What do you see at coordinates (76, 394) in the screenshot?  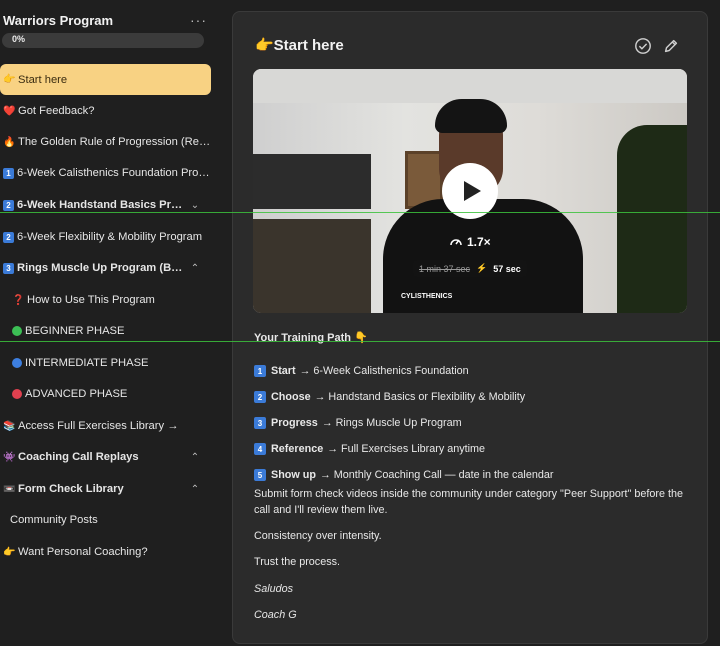 I see `sidebar-item-label: ADVANCED PHASE` at bounding box center [76, 394].